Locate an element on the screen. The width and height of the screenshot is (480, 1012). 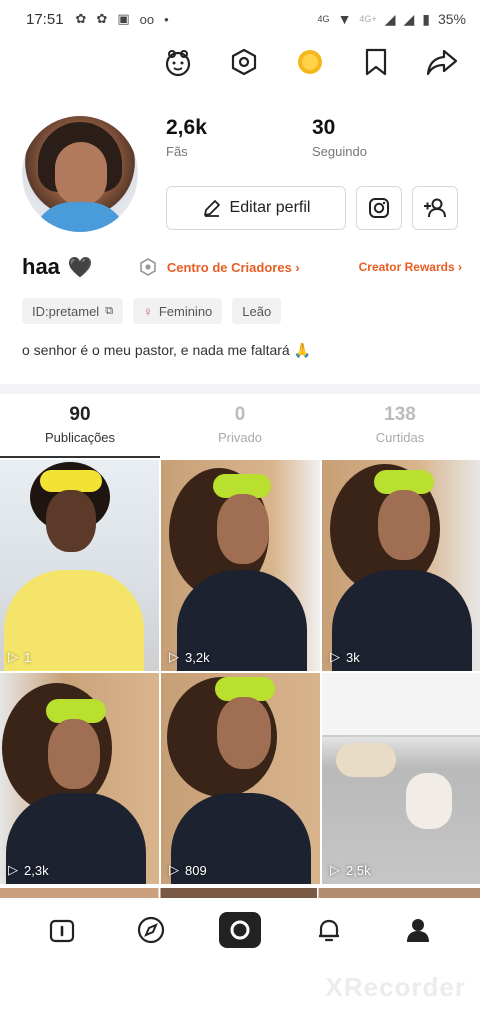
display-name: haa 🖤 is located at coordinates (57, 266).